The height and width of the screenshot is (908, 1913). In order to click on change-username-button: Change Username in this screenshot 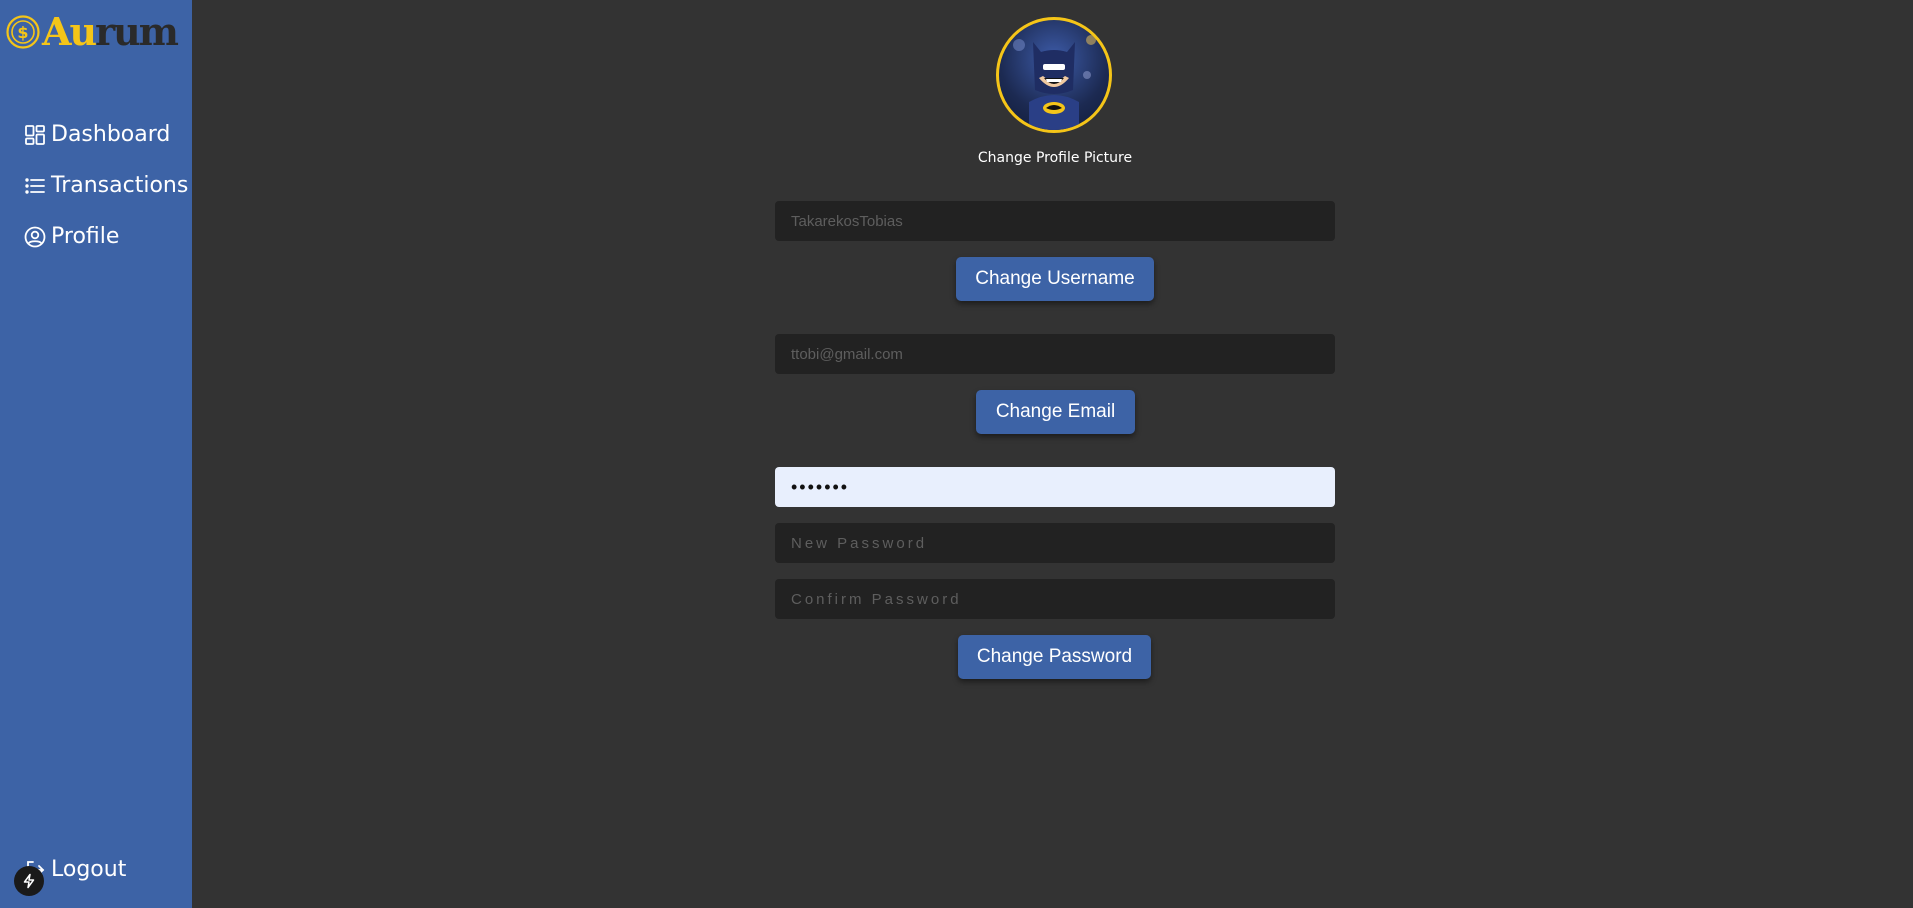, I will do `click(1055, 279)`.